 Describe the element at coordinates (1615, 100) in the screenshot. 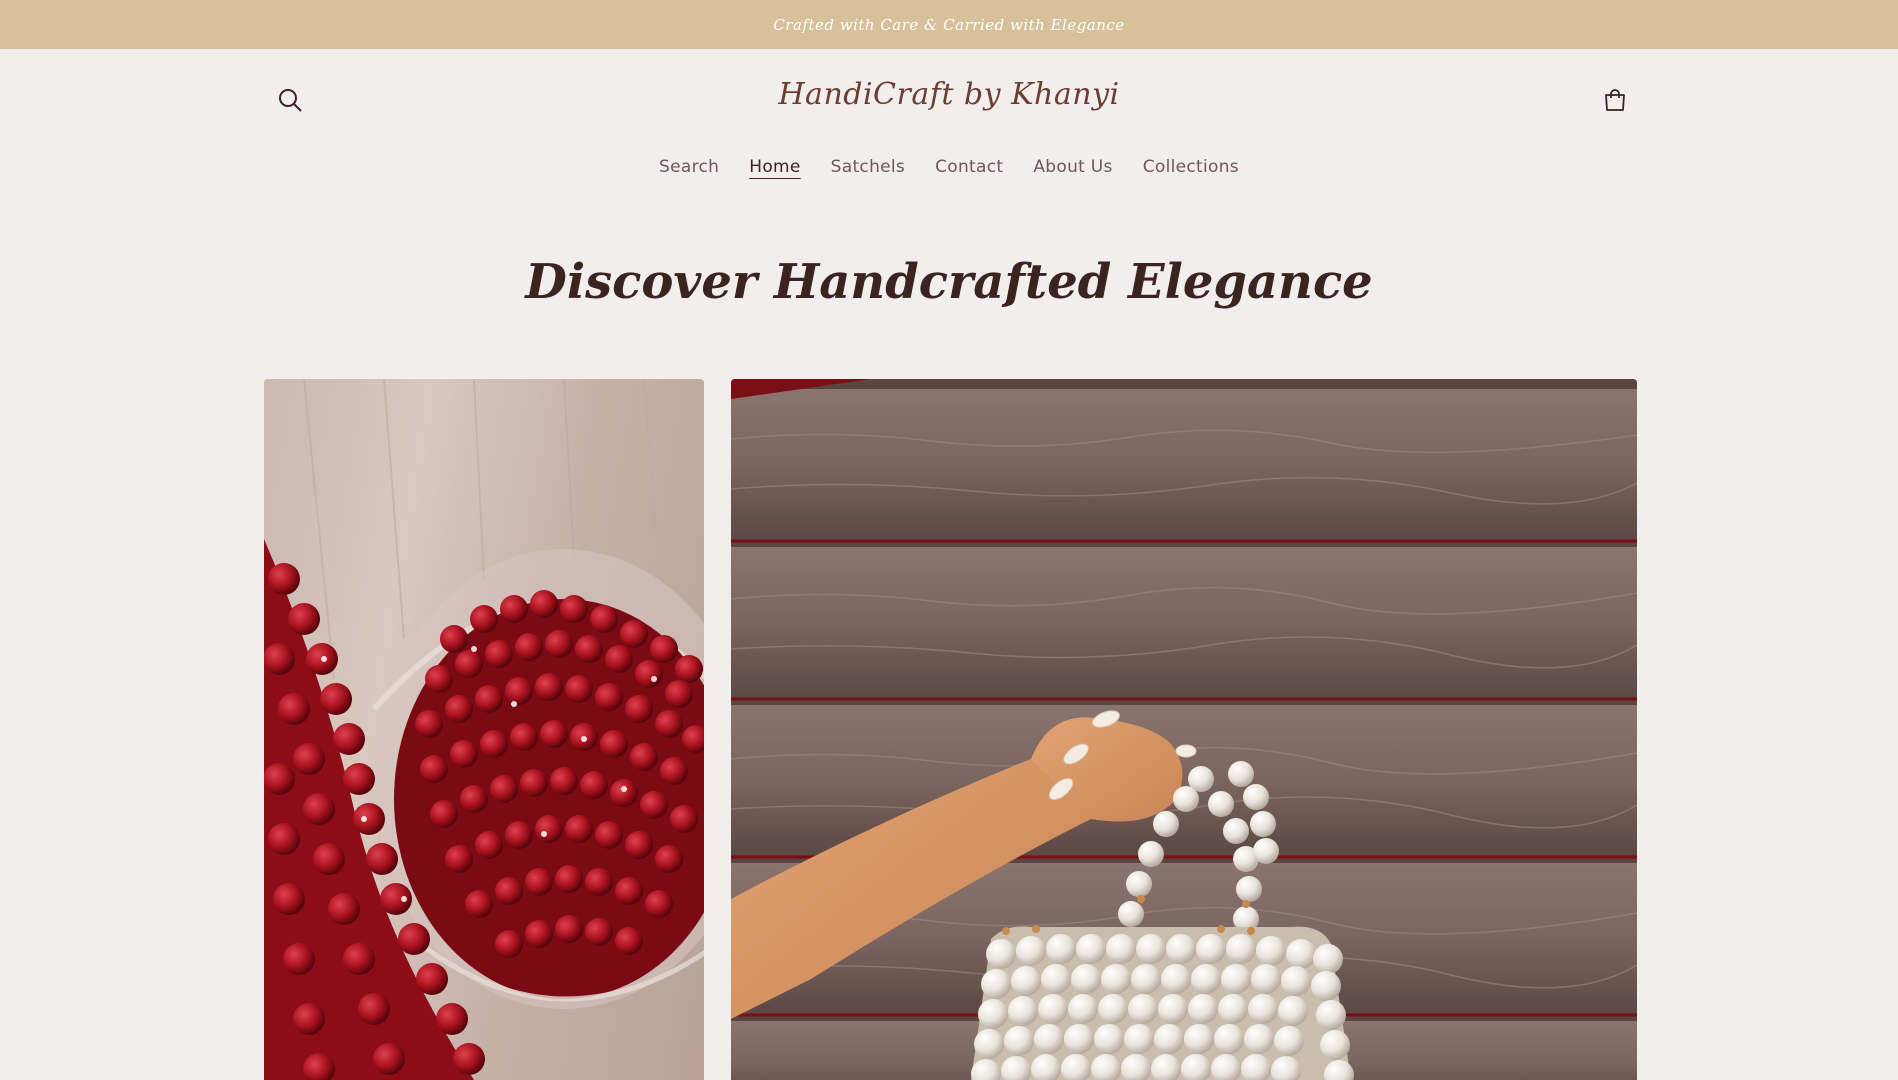

I see `cart-icon` at that location.